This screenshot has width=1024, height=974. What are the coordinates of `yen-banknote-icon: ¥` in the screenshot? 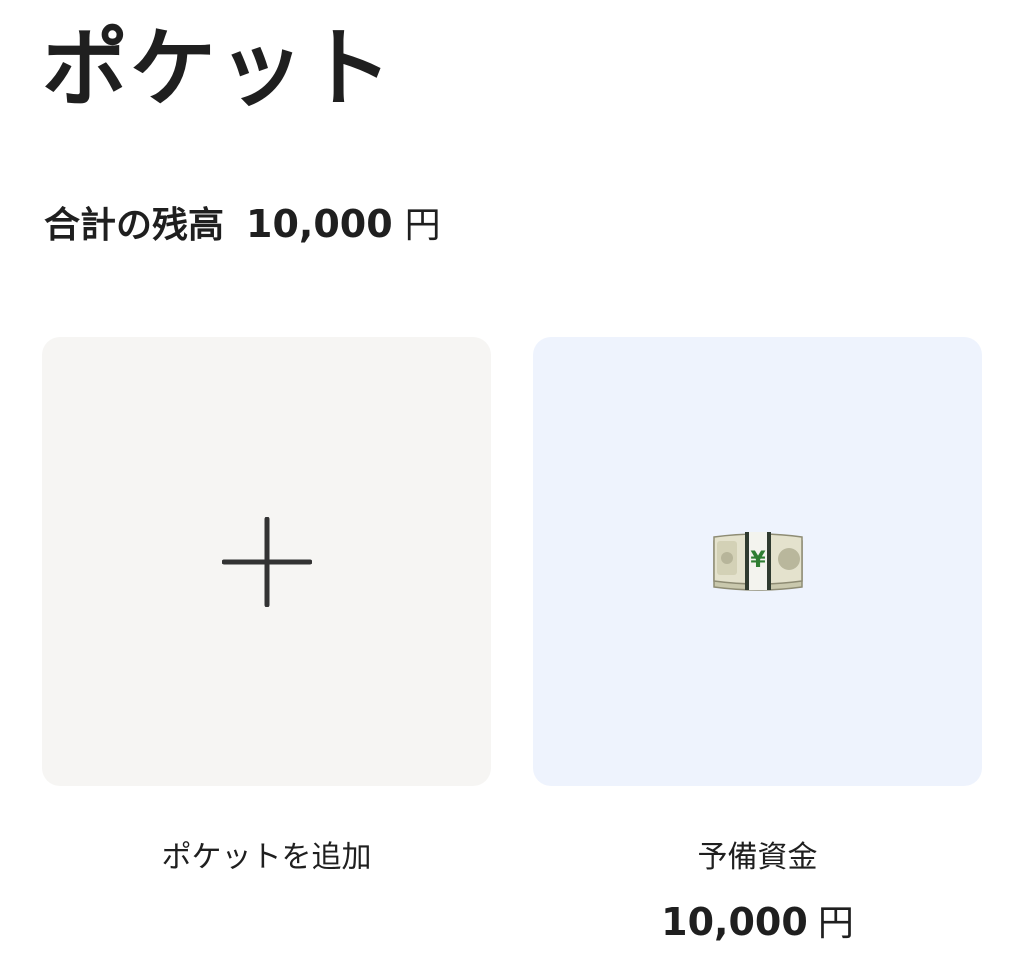 It's located at (757, 561).